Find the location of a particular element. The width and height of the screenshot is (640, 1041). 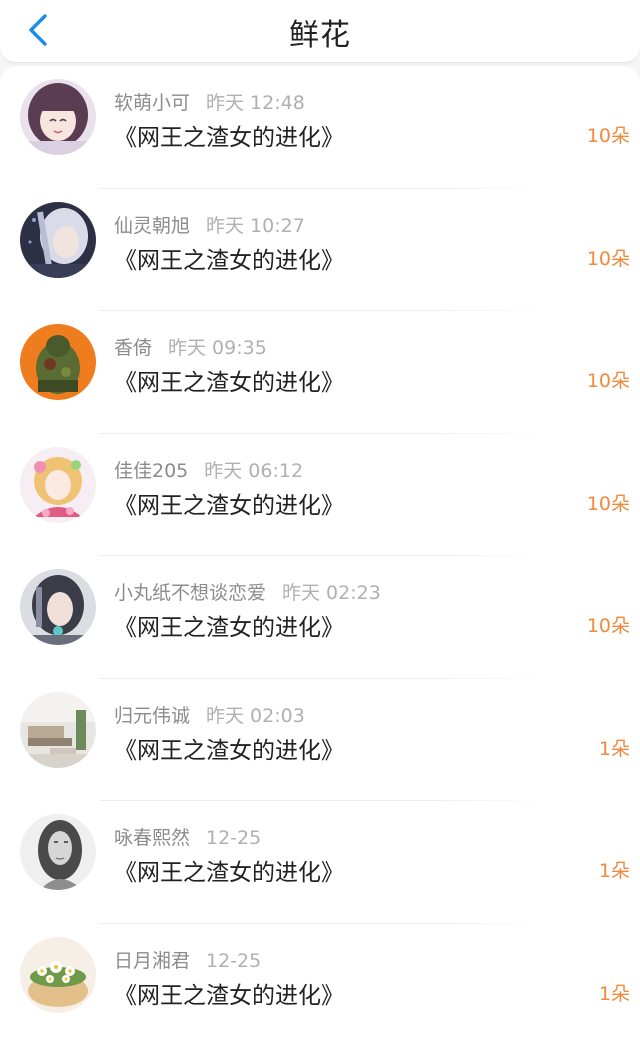

item-meta: 仙灵朝旭 昨天 10:27 is located at coordinates (209, 224).